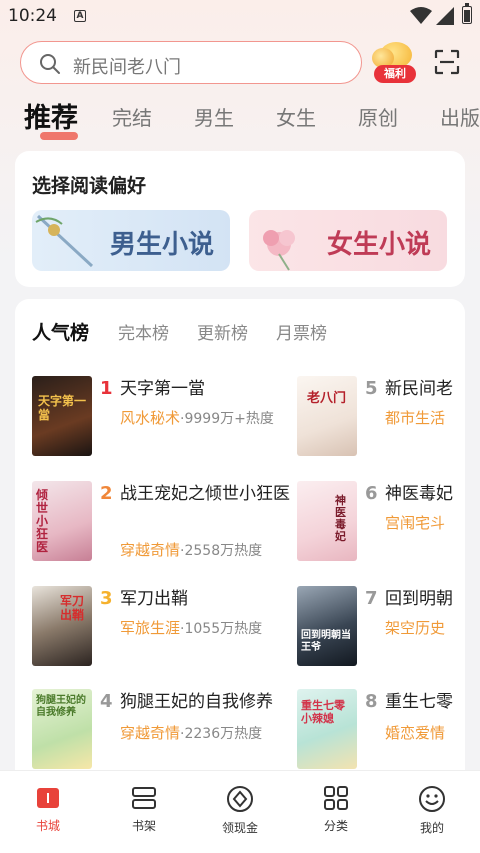  I want to click on nav-earn-cash-label: 领现金, so click(239, 828).